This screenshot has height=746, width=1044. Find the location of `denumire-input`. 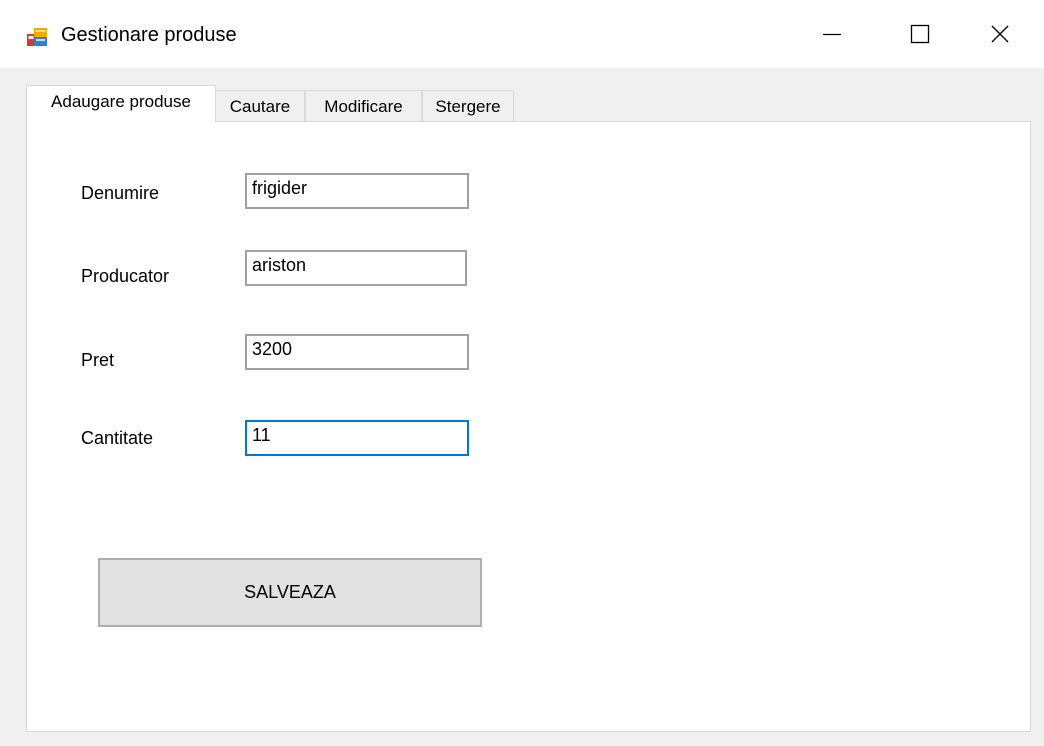

denumire-input is located at coordinates (357, 191).